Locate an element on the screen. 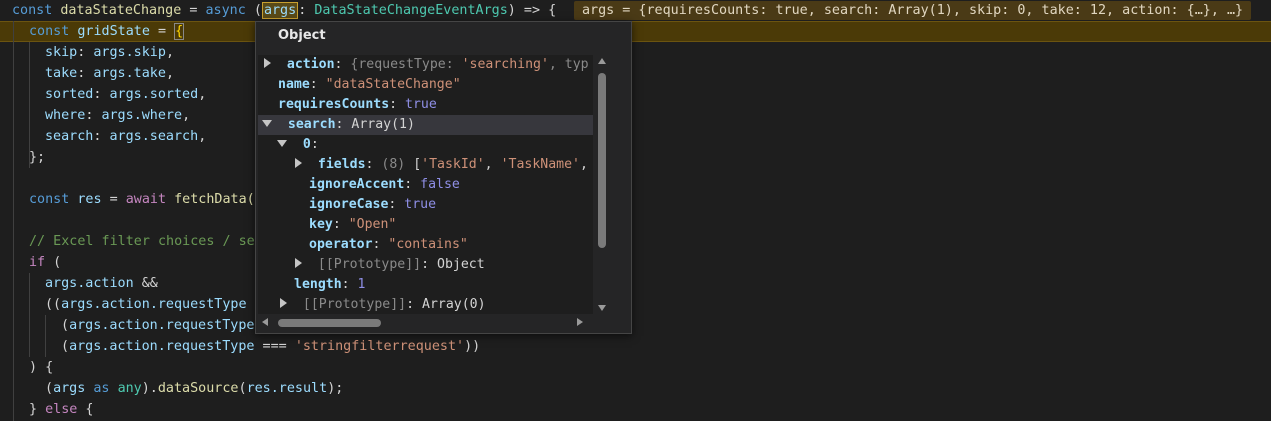 Image resolution: width=1271 pixels, height=421 pixels. code-line-18: ) { is located at coordinates (41, 367).